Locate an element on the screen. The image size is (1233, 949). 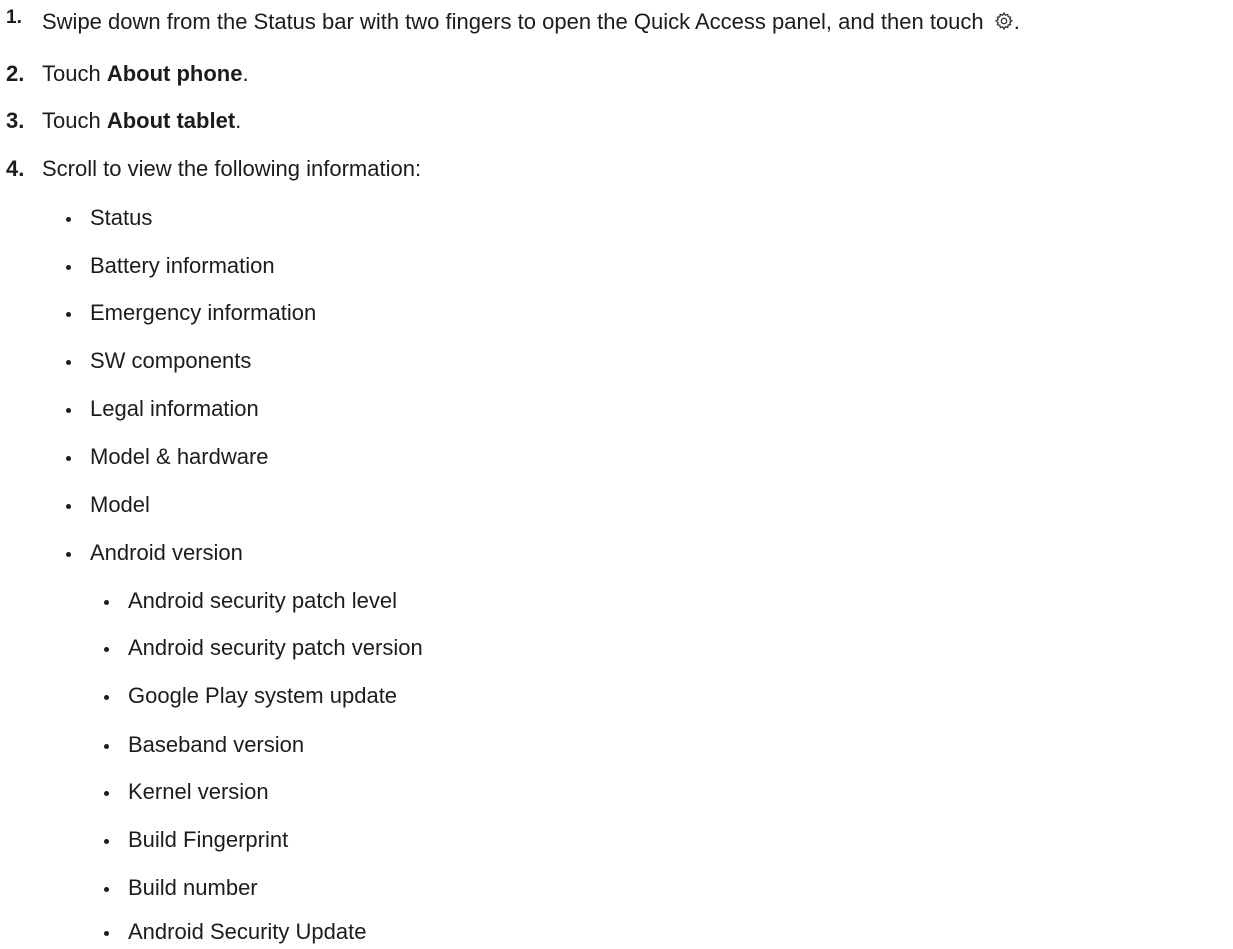
list-item-label: Legal information is located at coordinates (174, 408).